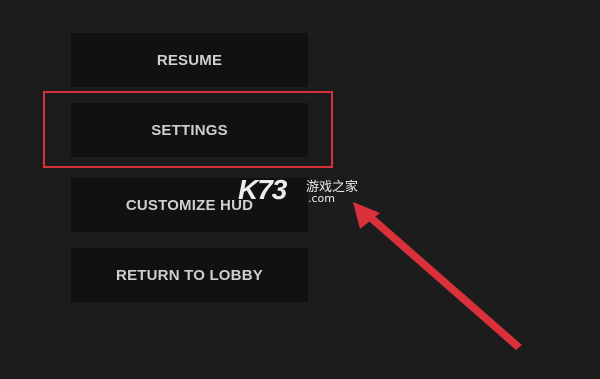  I want to click on watermark-site-name: 游戏之家, so click(332, 187).